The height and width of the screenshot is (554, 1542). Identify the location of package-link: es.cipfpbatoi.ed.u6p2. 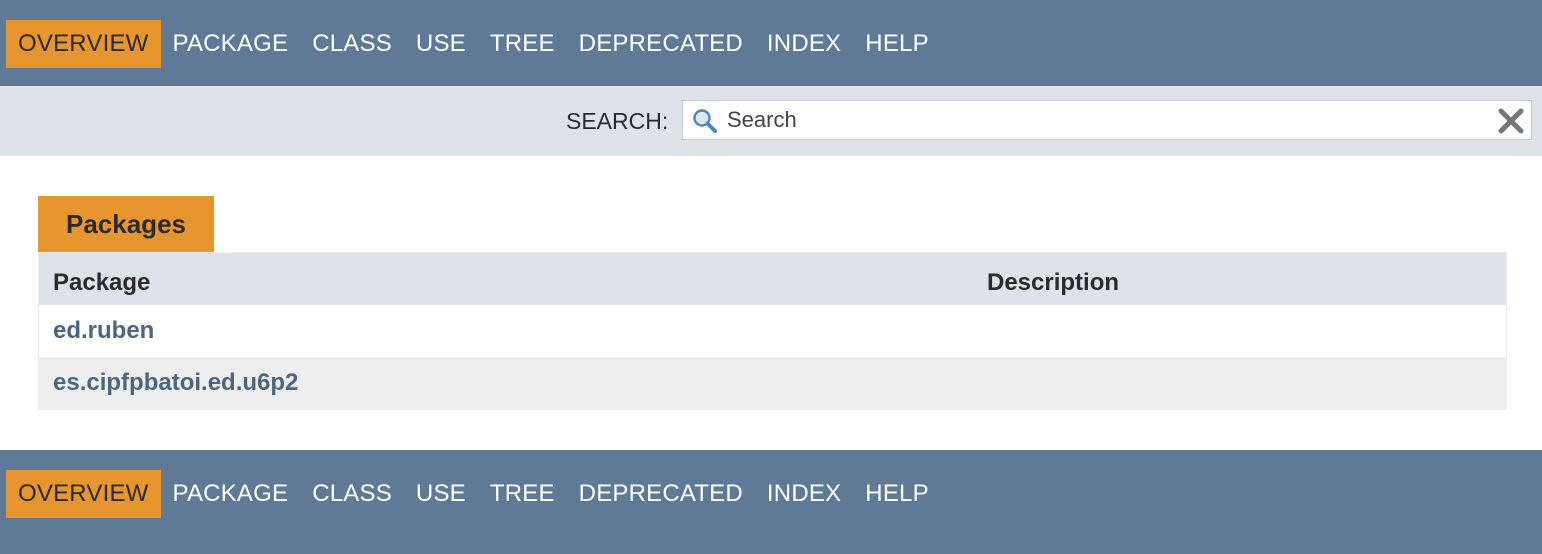
(175, 383).